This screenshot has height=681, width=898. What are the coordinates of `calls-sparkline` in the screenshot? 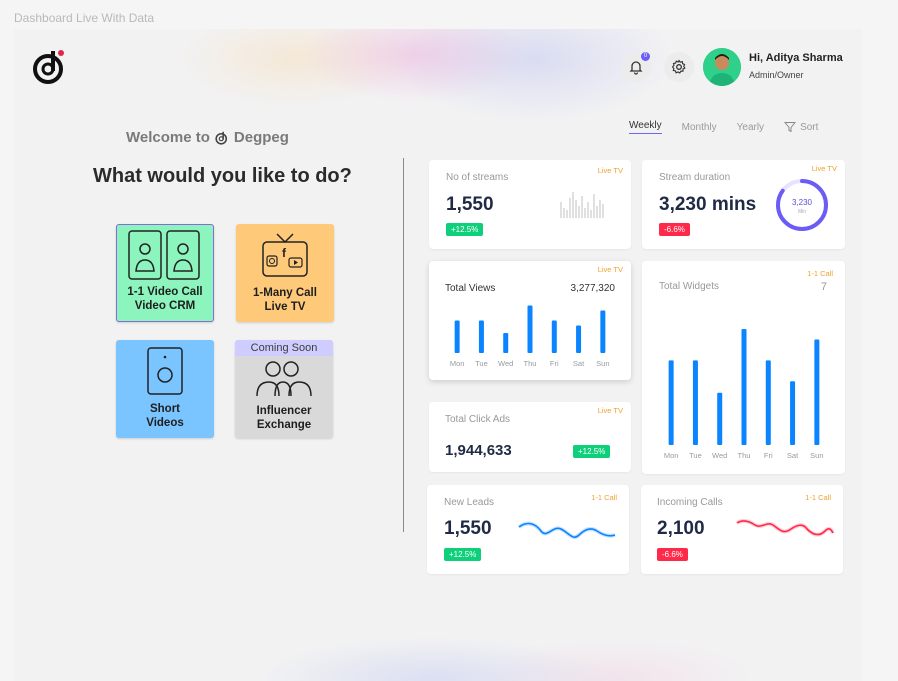 It's located at (785, 527).